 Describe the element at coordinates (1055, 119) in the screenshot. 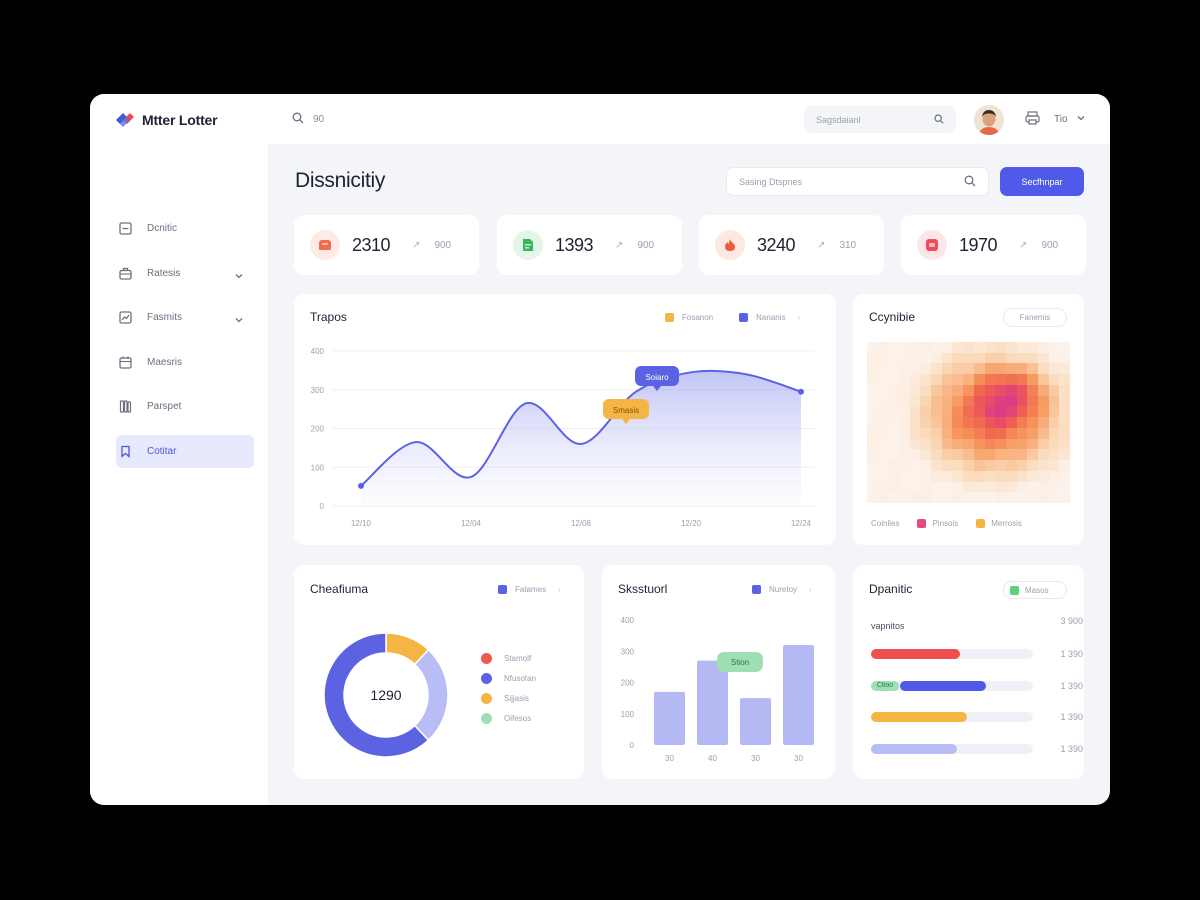

I see `user-menu: Tio` at that location.